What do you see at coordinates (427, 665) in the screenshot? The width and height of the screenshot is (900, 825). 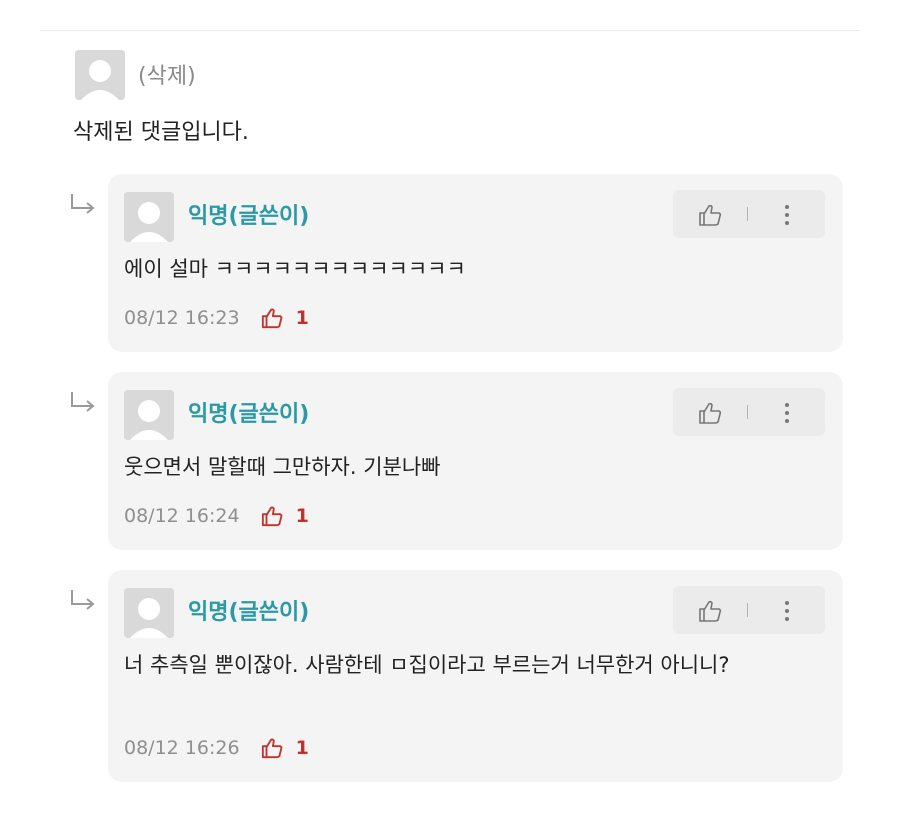 I see `comment-text: 너 추측일 뿐이잖아. 사람한테 ㅁ집이라고 부르는거 너무한거 아니니?` at bounding box center [427, 665].